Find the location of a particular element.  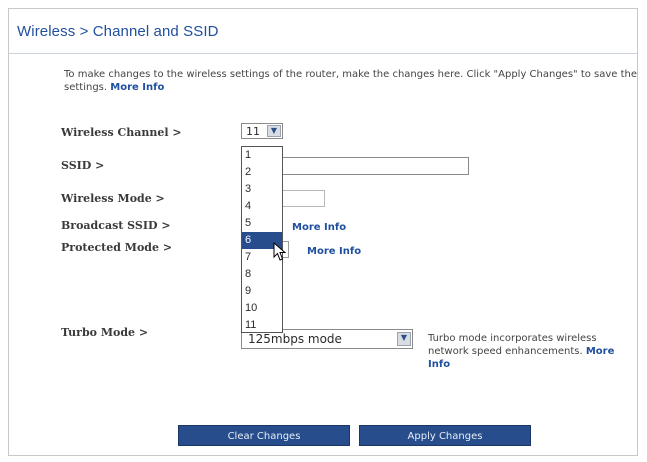

title-divider is located at coordinates (323, 53).